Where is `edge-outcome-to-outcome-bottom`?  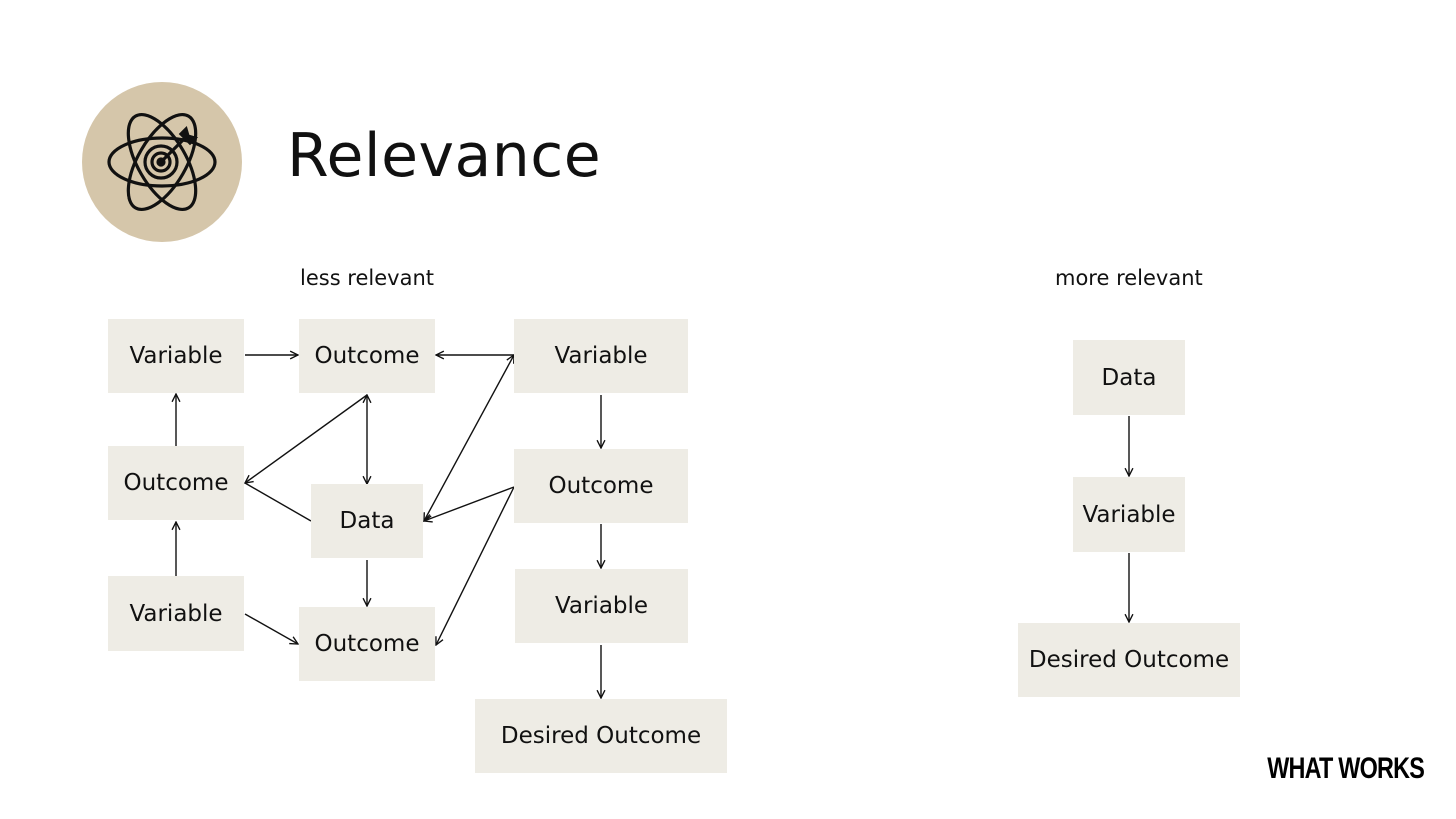 edge-outcome-to-outcome-bottom is located at coordinates (475, 565).